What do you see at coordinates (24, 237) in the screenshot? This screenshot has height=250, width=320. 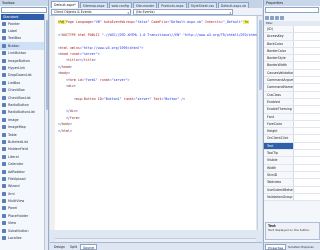 I see `toolbox-item: Localize` at bounding box center [24, 237].